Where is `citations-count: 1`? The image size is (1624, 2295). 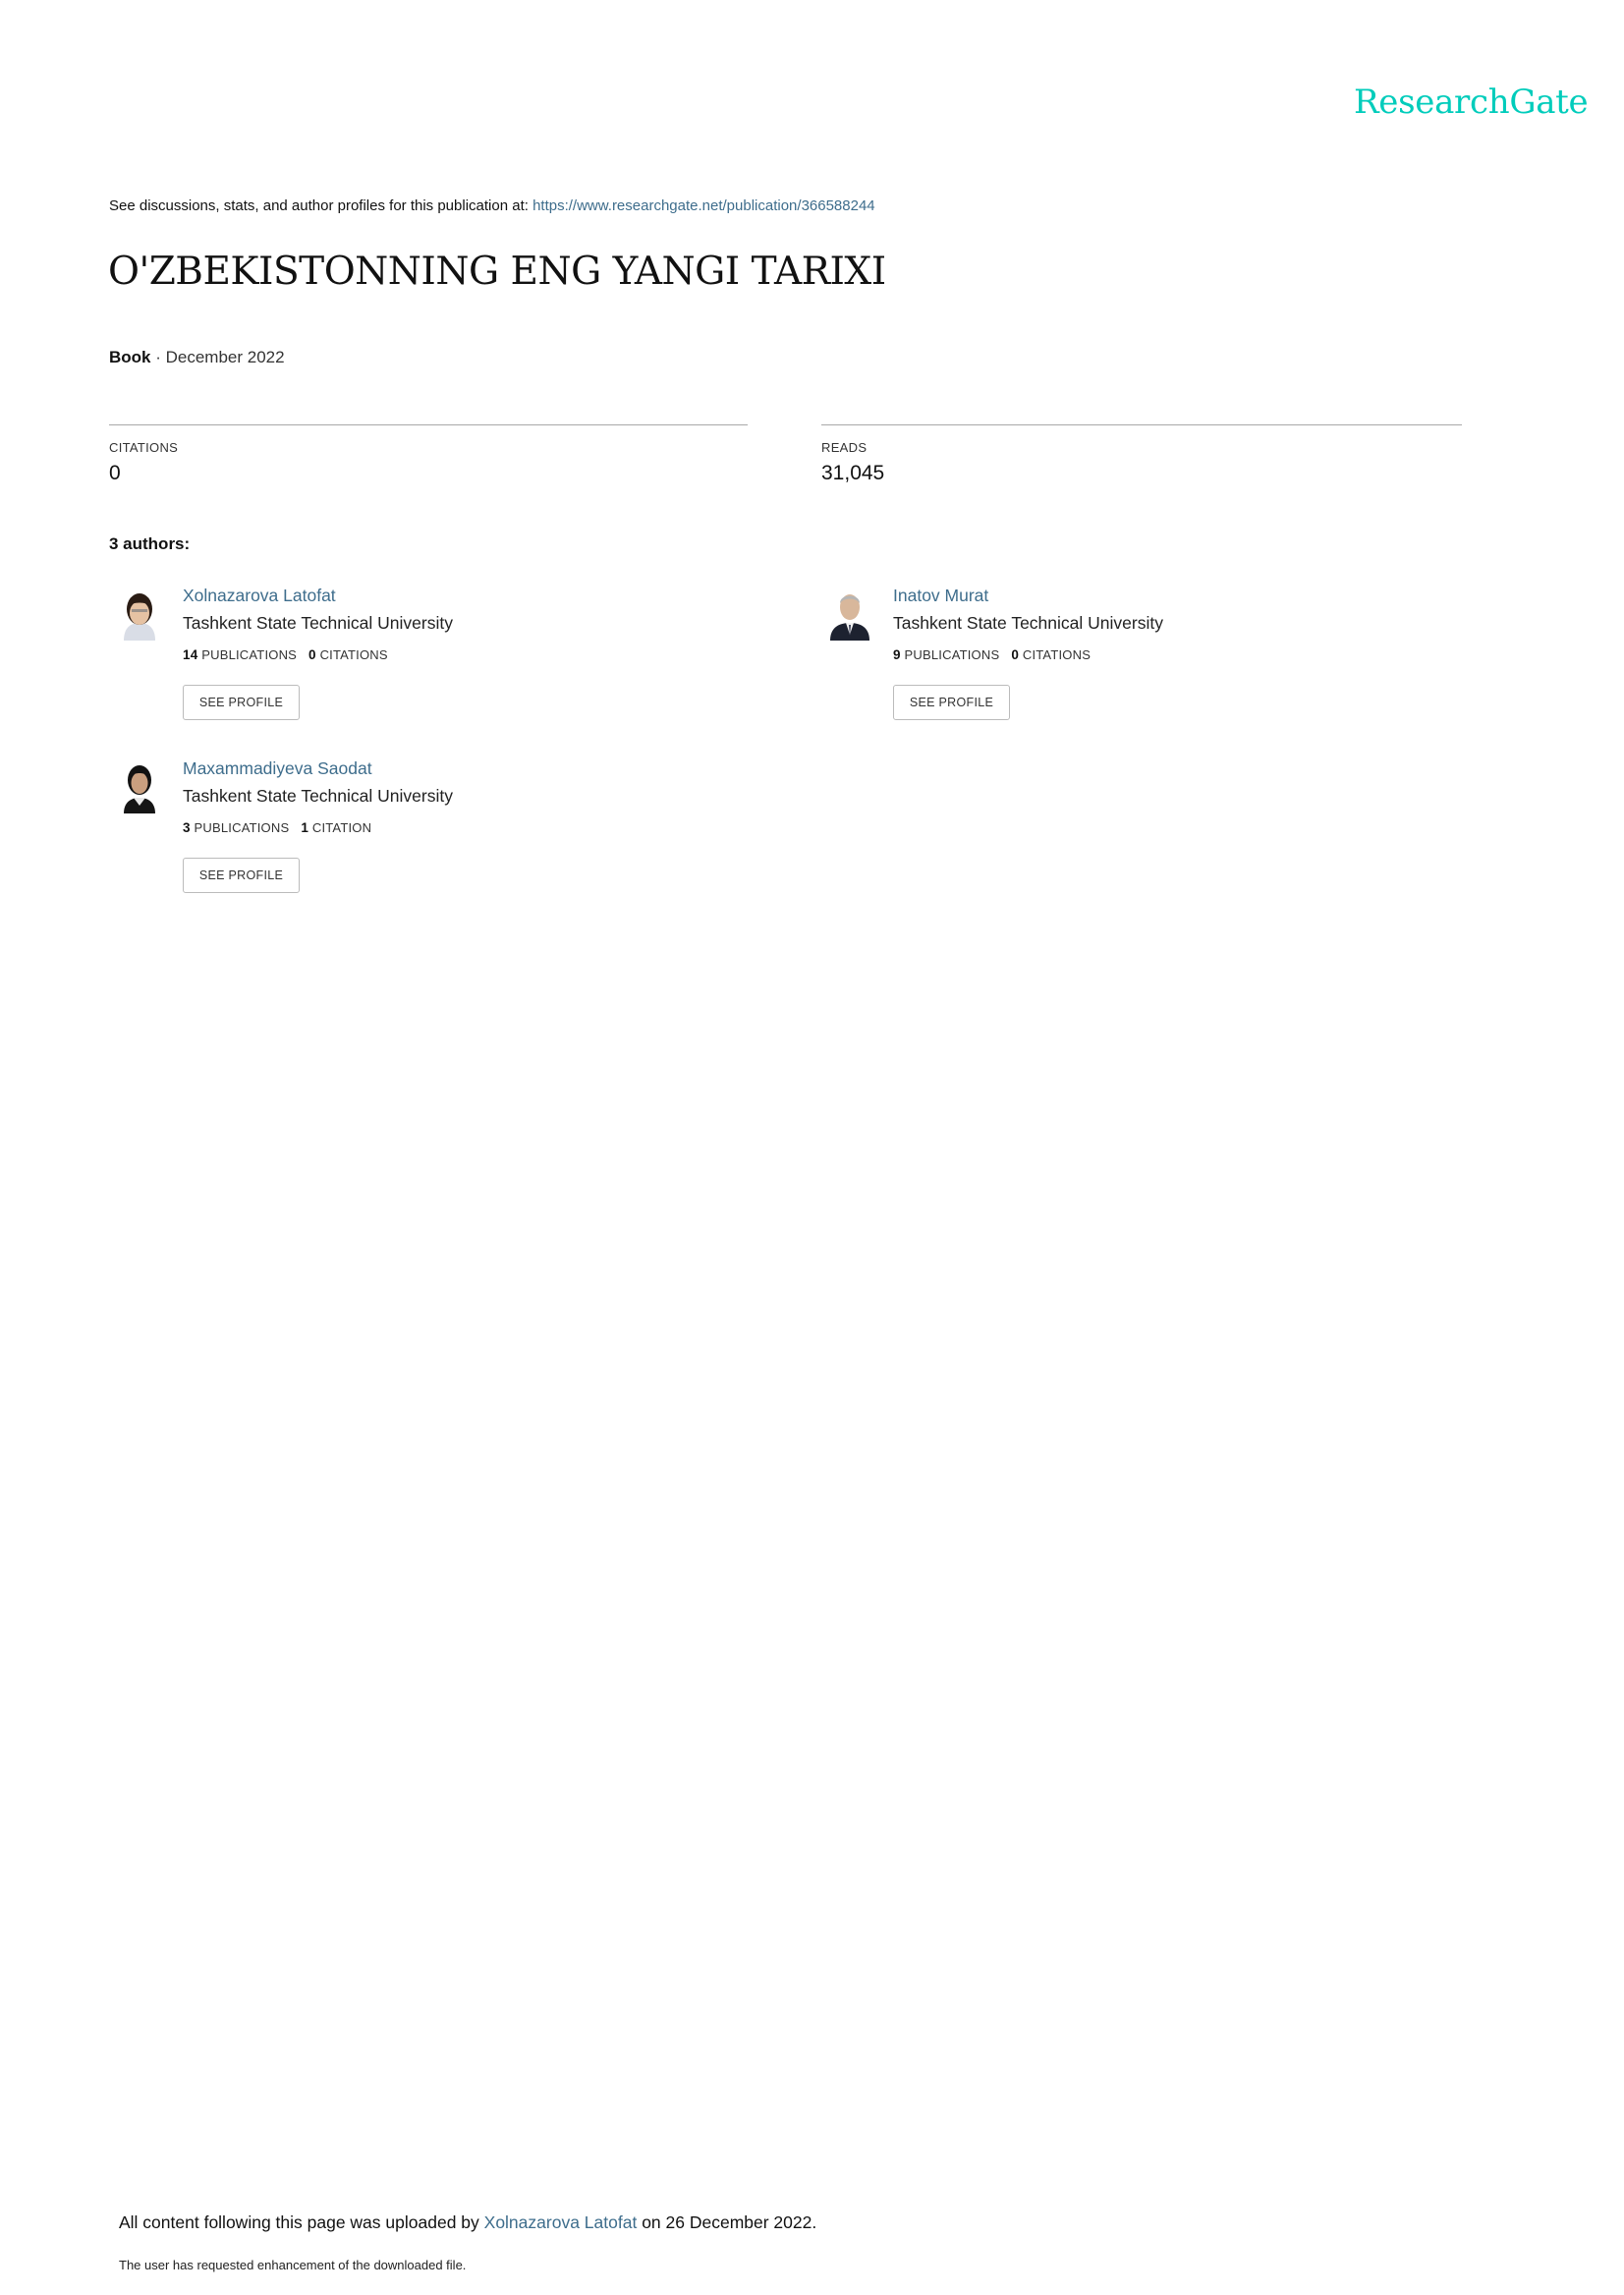
citations-count: 1 is located at coordinates (305, 828).